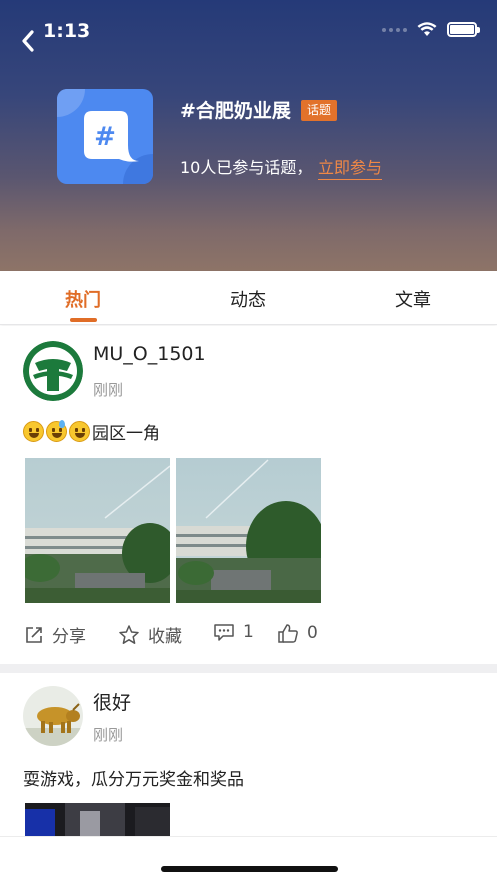 The width and height of the screenshot is (497, 883). I want to click on share-label: 分享, so click(69, 637).